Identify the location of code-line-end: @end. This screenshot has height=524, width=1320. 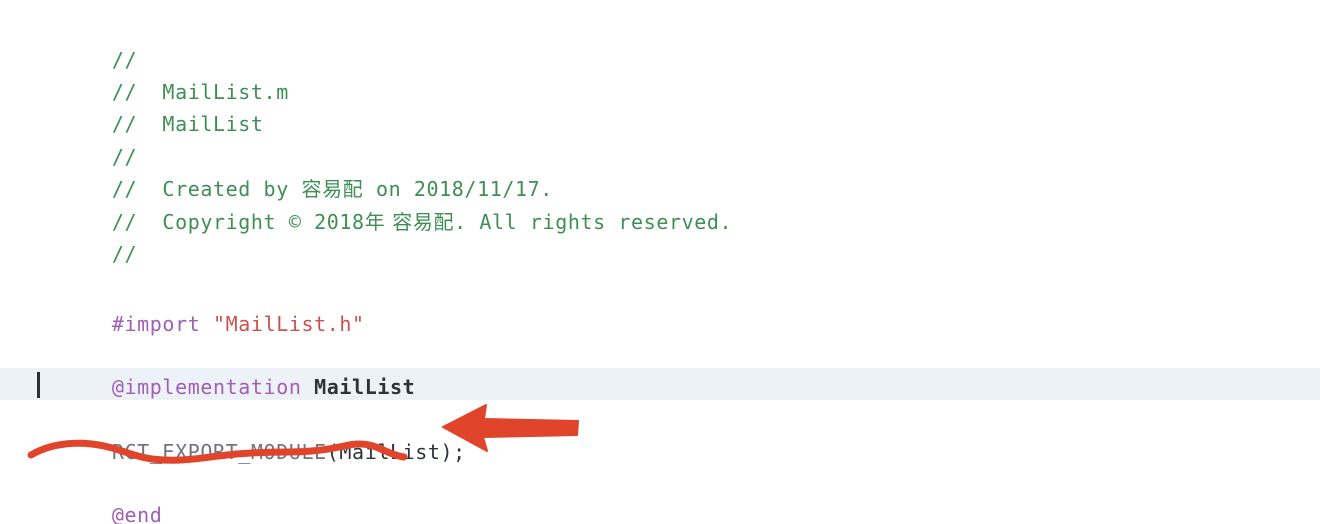
(99, 495).